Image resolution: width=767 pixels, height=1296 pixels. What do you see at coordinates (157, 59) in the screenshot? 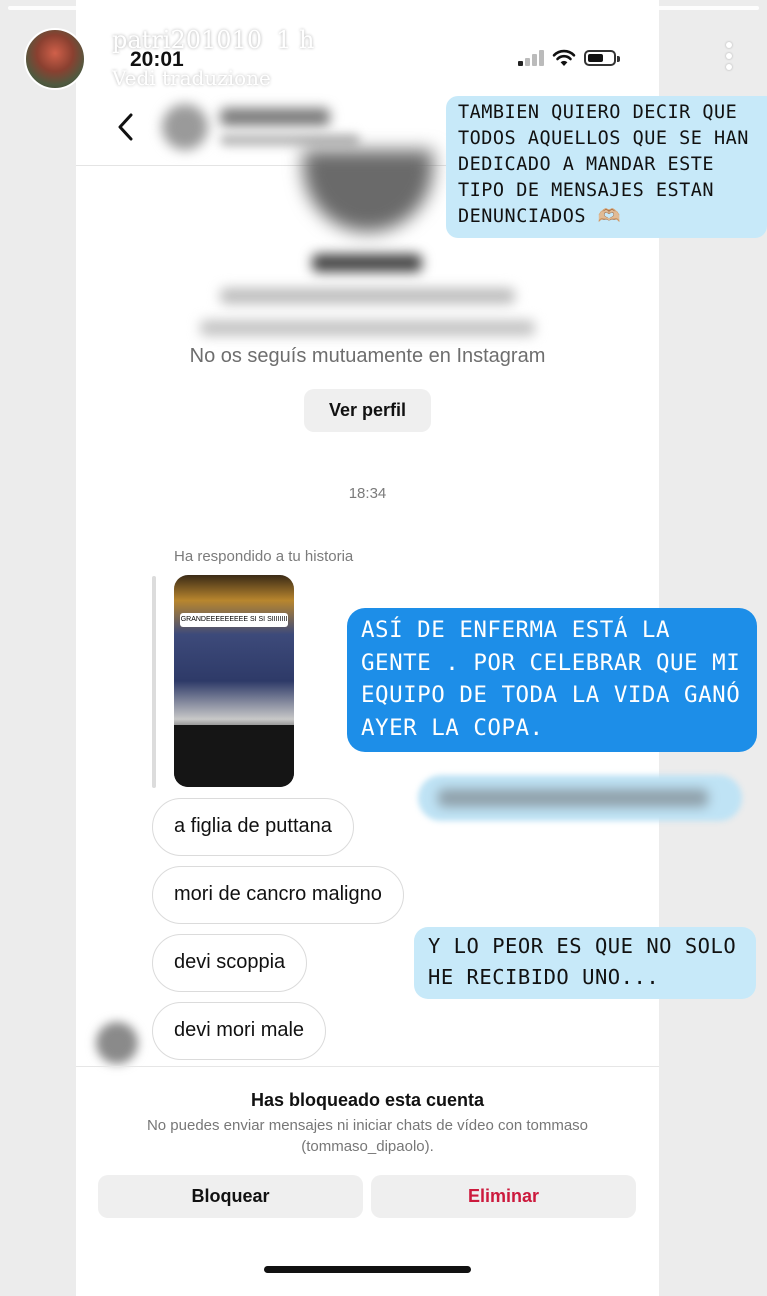
I see `status-bar-clock: 20:01` at bounding box center [157, 59].